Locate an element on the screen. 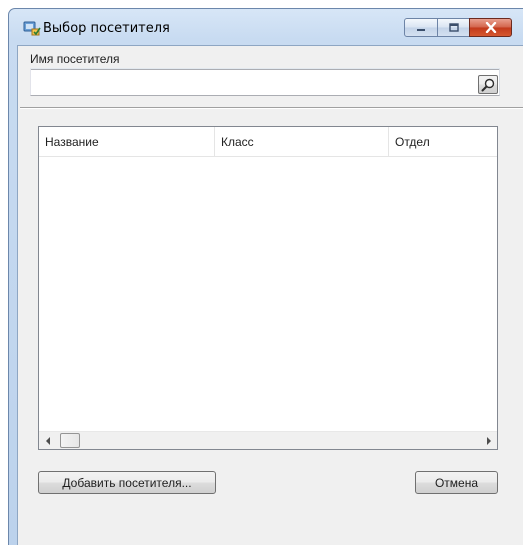  visitor-name-input is located at coordinates (251, 81).